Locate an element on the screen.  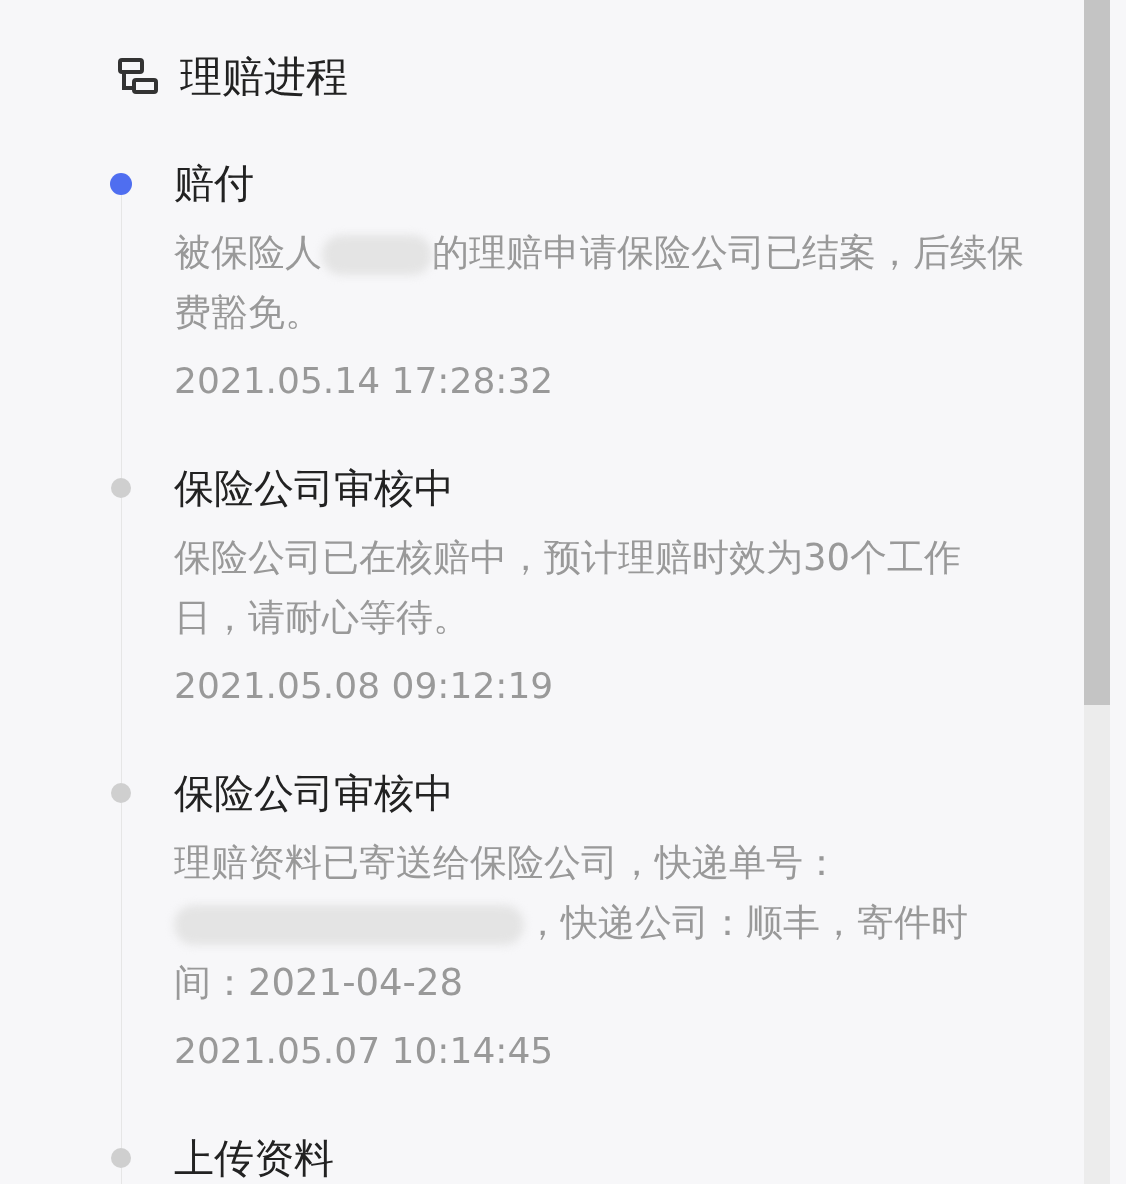
step-description: 保险公司已在核赔中，预计理赔时效为30个工作日，请耐心等待。 is located at coordinates (568, 588).